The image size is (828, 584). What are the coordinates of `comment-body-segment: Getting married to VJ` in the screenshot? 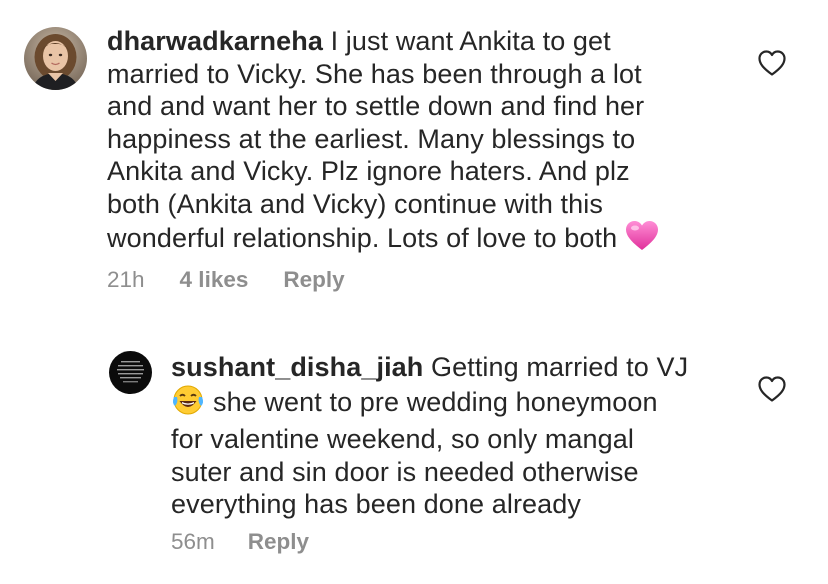 It's located at (560, 367).